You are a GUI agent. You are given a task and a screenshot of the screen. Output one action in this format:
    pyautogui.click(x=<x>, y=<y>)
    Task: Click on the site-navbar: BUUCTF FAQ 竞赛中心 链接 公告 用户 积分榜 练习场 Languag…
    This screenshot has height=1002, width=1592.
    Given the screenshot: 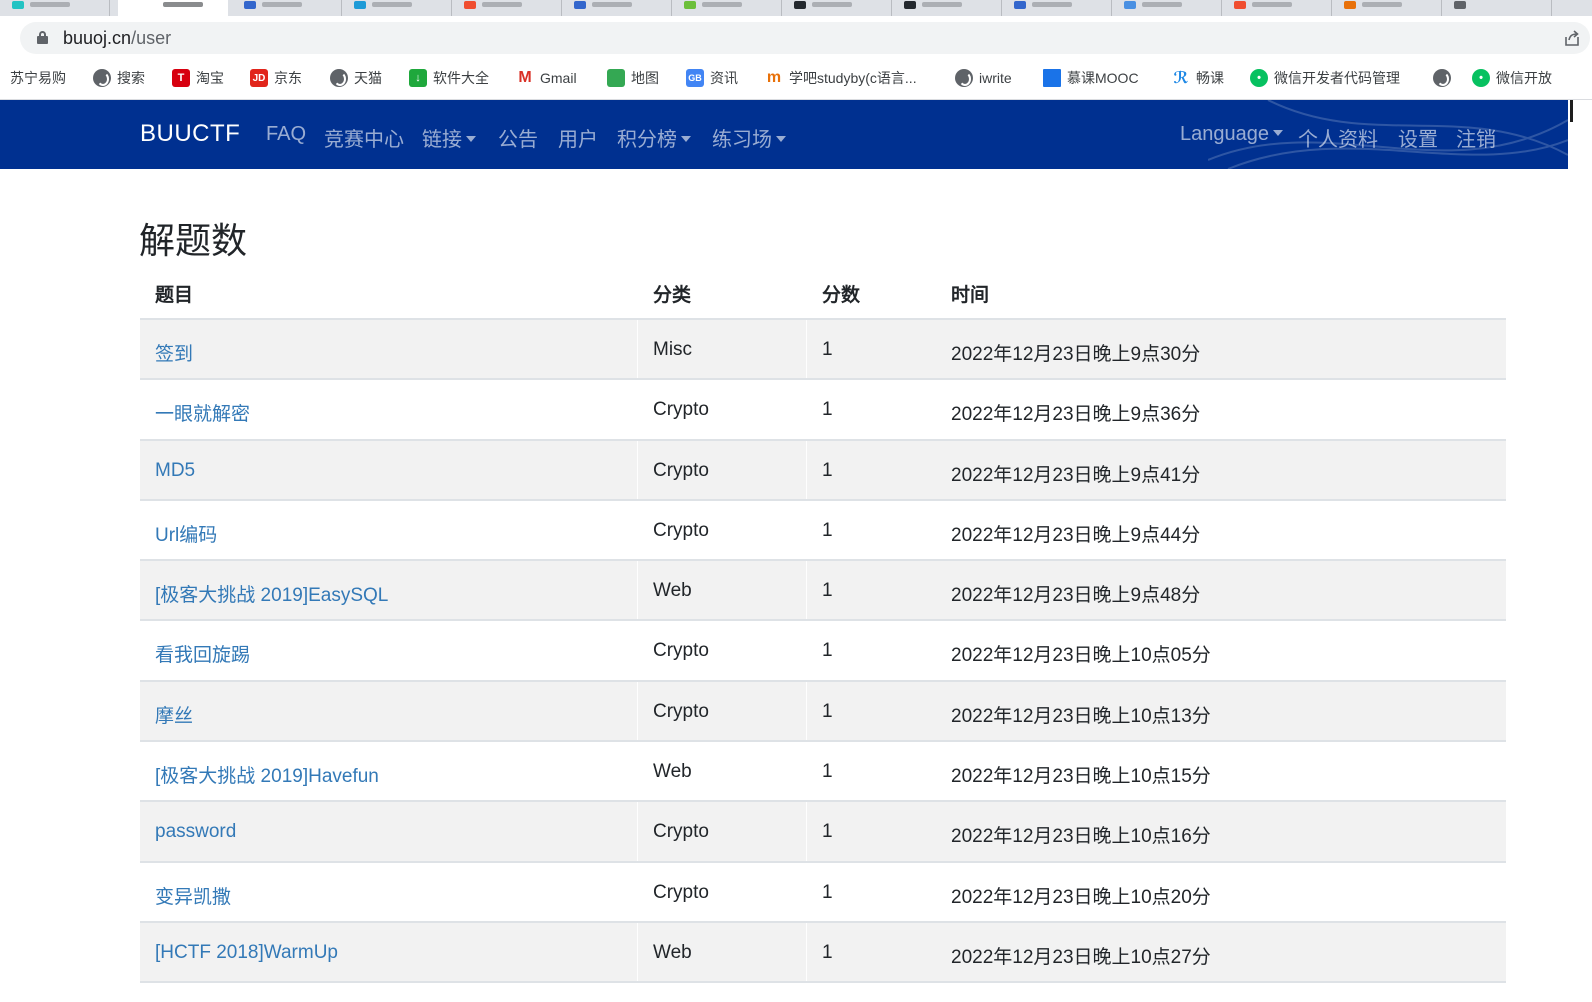 What is the action you would take?
    pyautogui.click(x=784, y=134)
    